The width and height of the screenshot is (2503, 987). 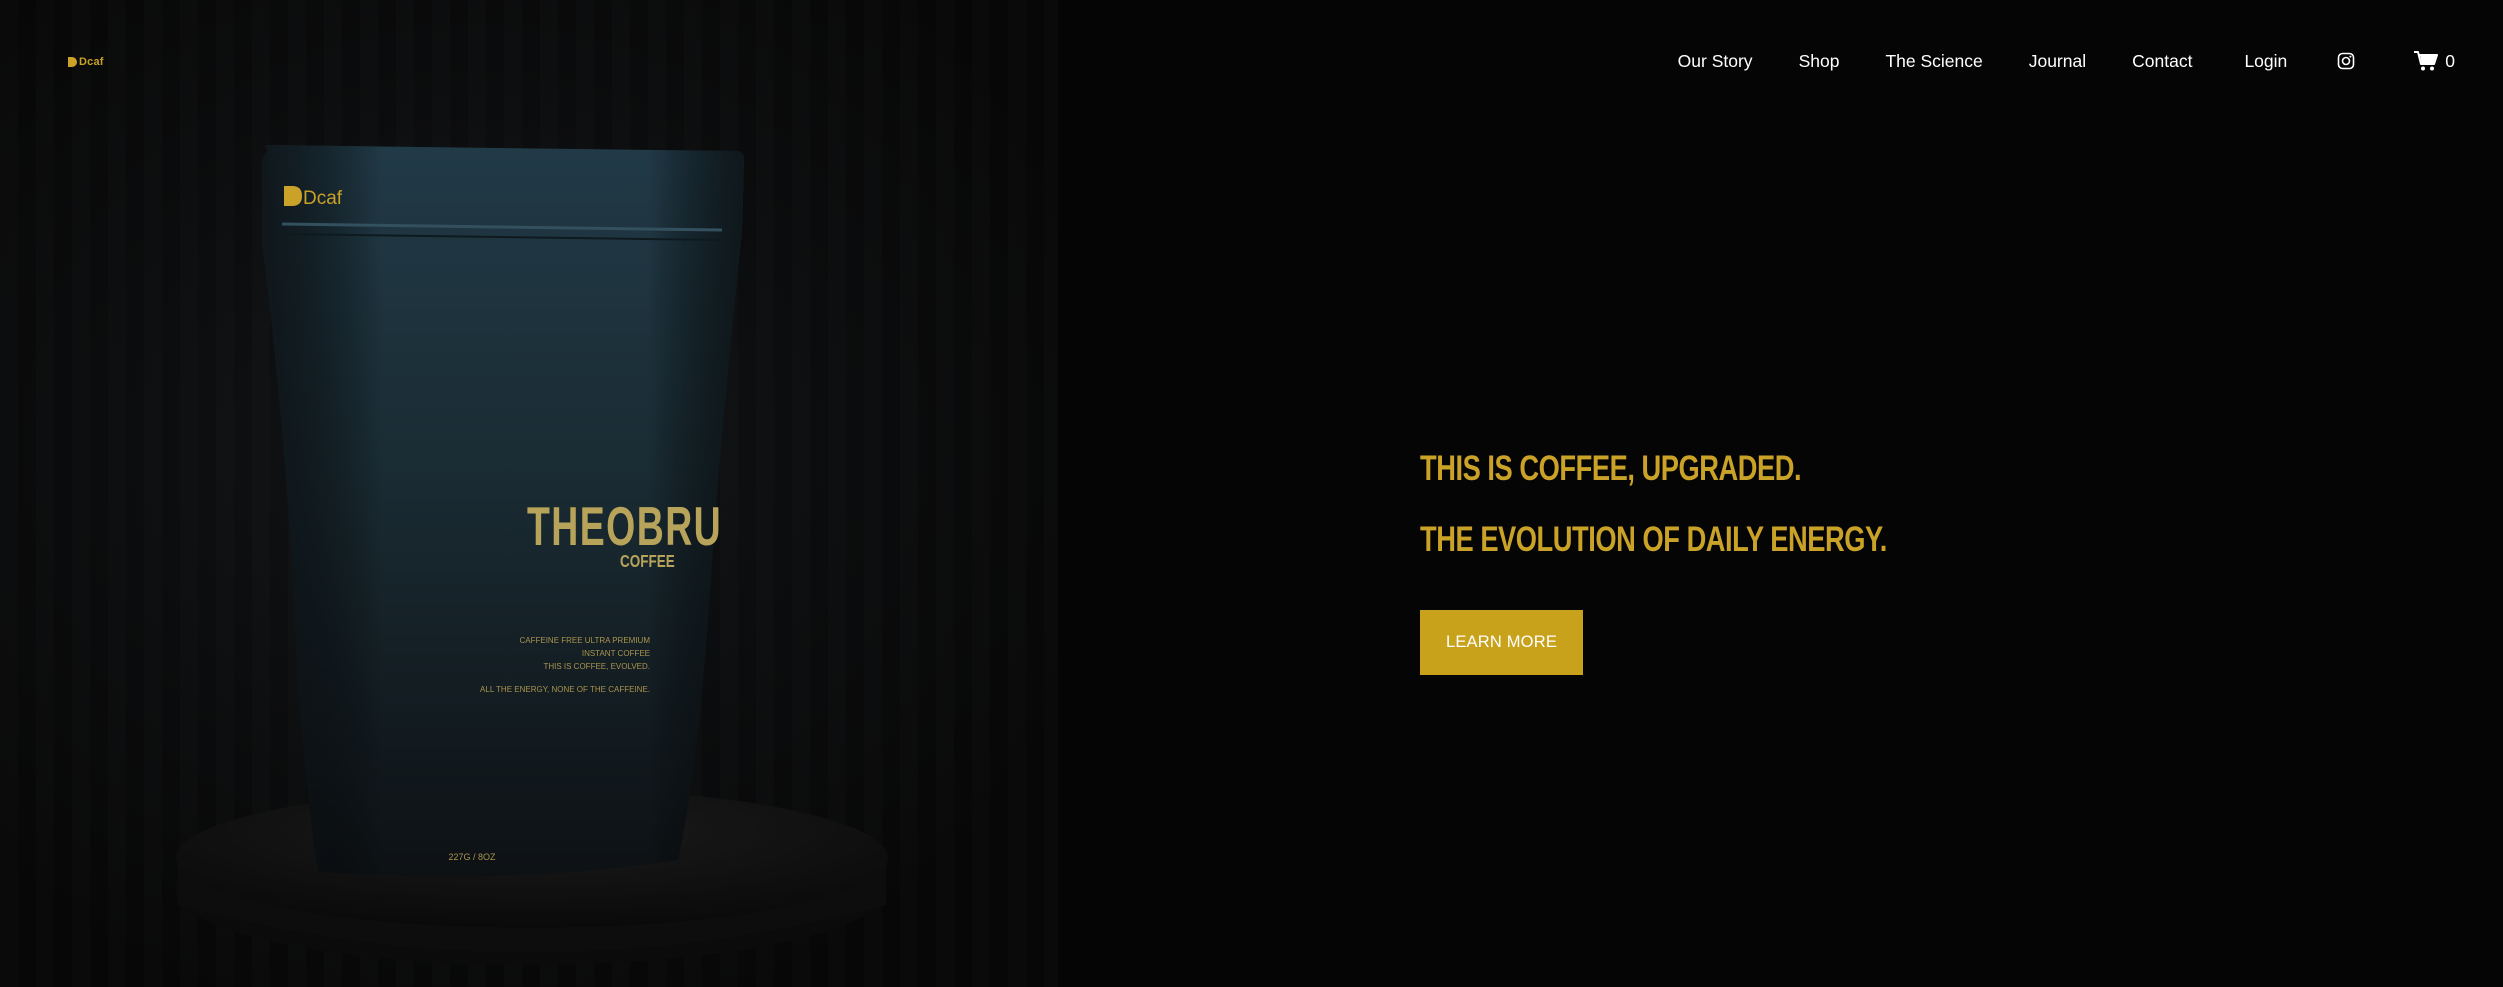 I want to click on bag-line-1: CAFFEINE FREE ULTRA PREMIUM, so click(x=584, y=640).